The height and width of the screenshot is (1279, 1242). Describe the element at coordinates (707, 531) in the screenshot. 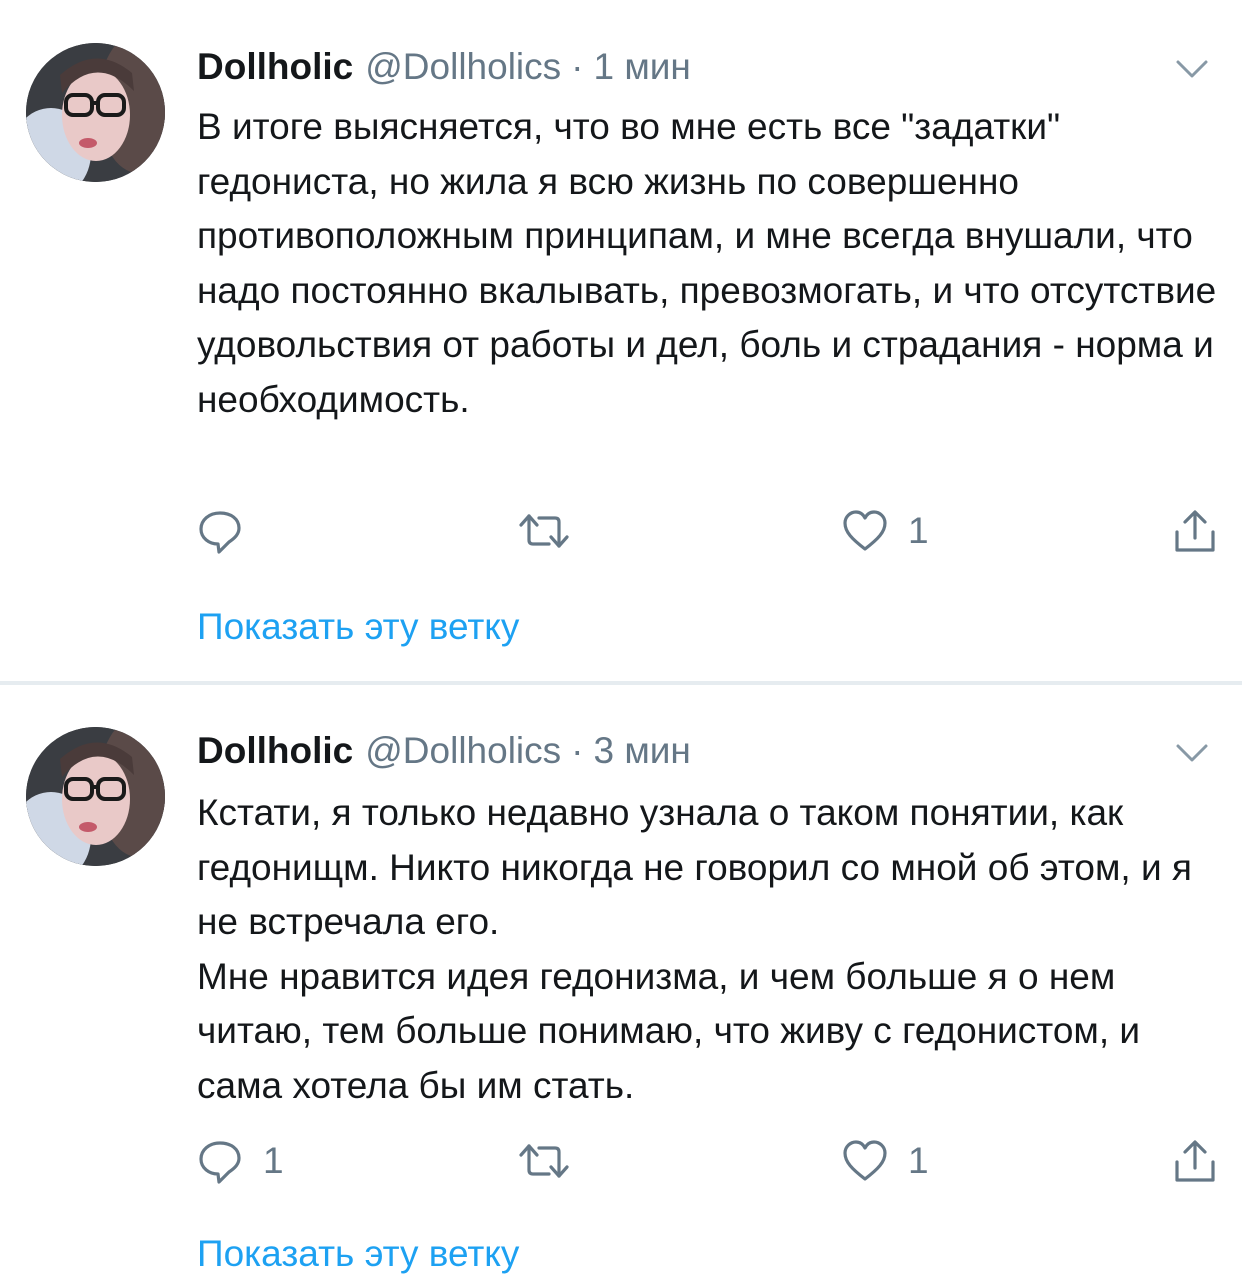

I see `action-bar: 1` at that location.